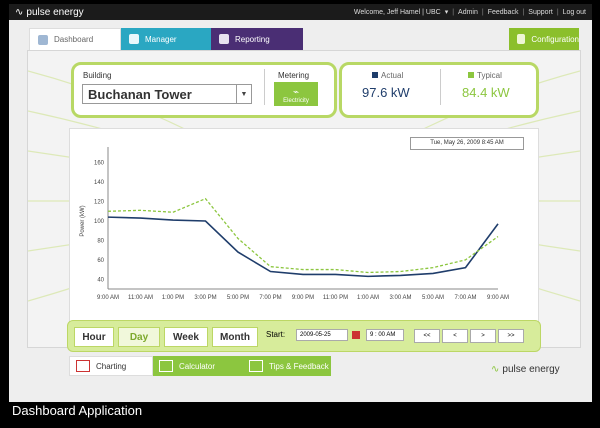  What do you see at coordinates (198, 366) in the screenshot?
I see `tab-calculator: Calculator` at bounding box center [198, 366].